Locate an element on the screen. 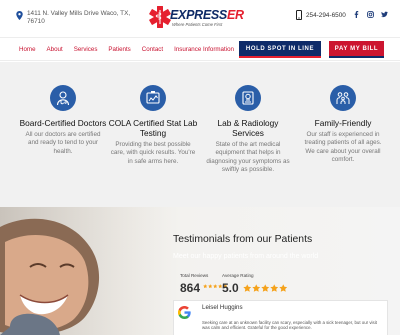  nav-about: About is located at coordinates (55, 49).